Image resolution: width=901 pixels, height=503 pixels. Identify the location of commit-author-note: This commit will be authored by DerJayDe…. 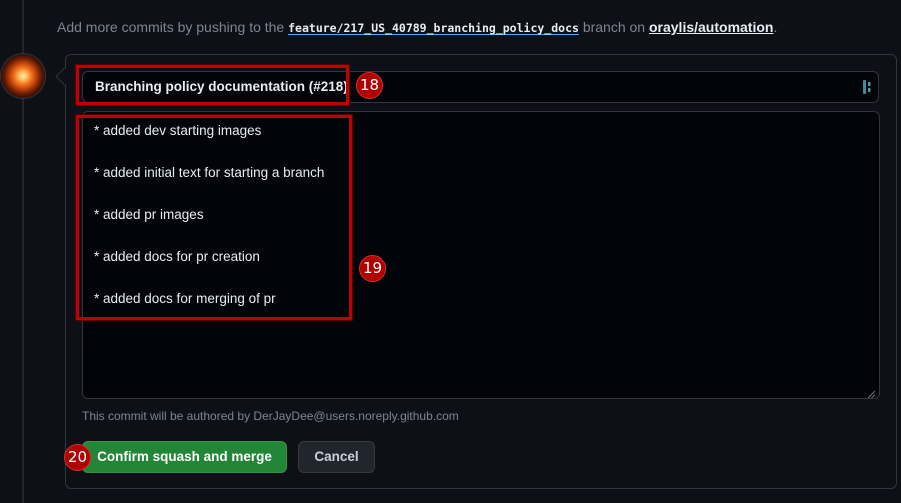
(270, 416).